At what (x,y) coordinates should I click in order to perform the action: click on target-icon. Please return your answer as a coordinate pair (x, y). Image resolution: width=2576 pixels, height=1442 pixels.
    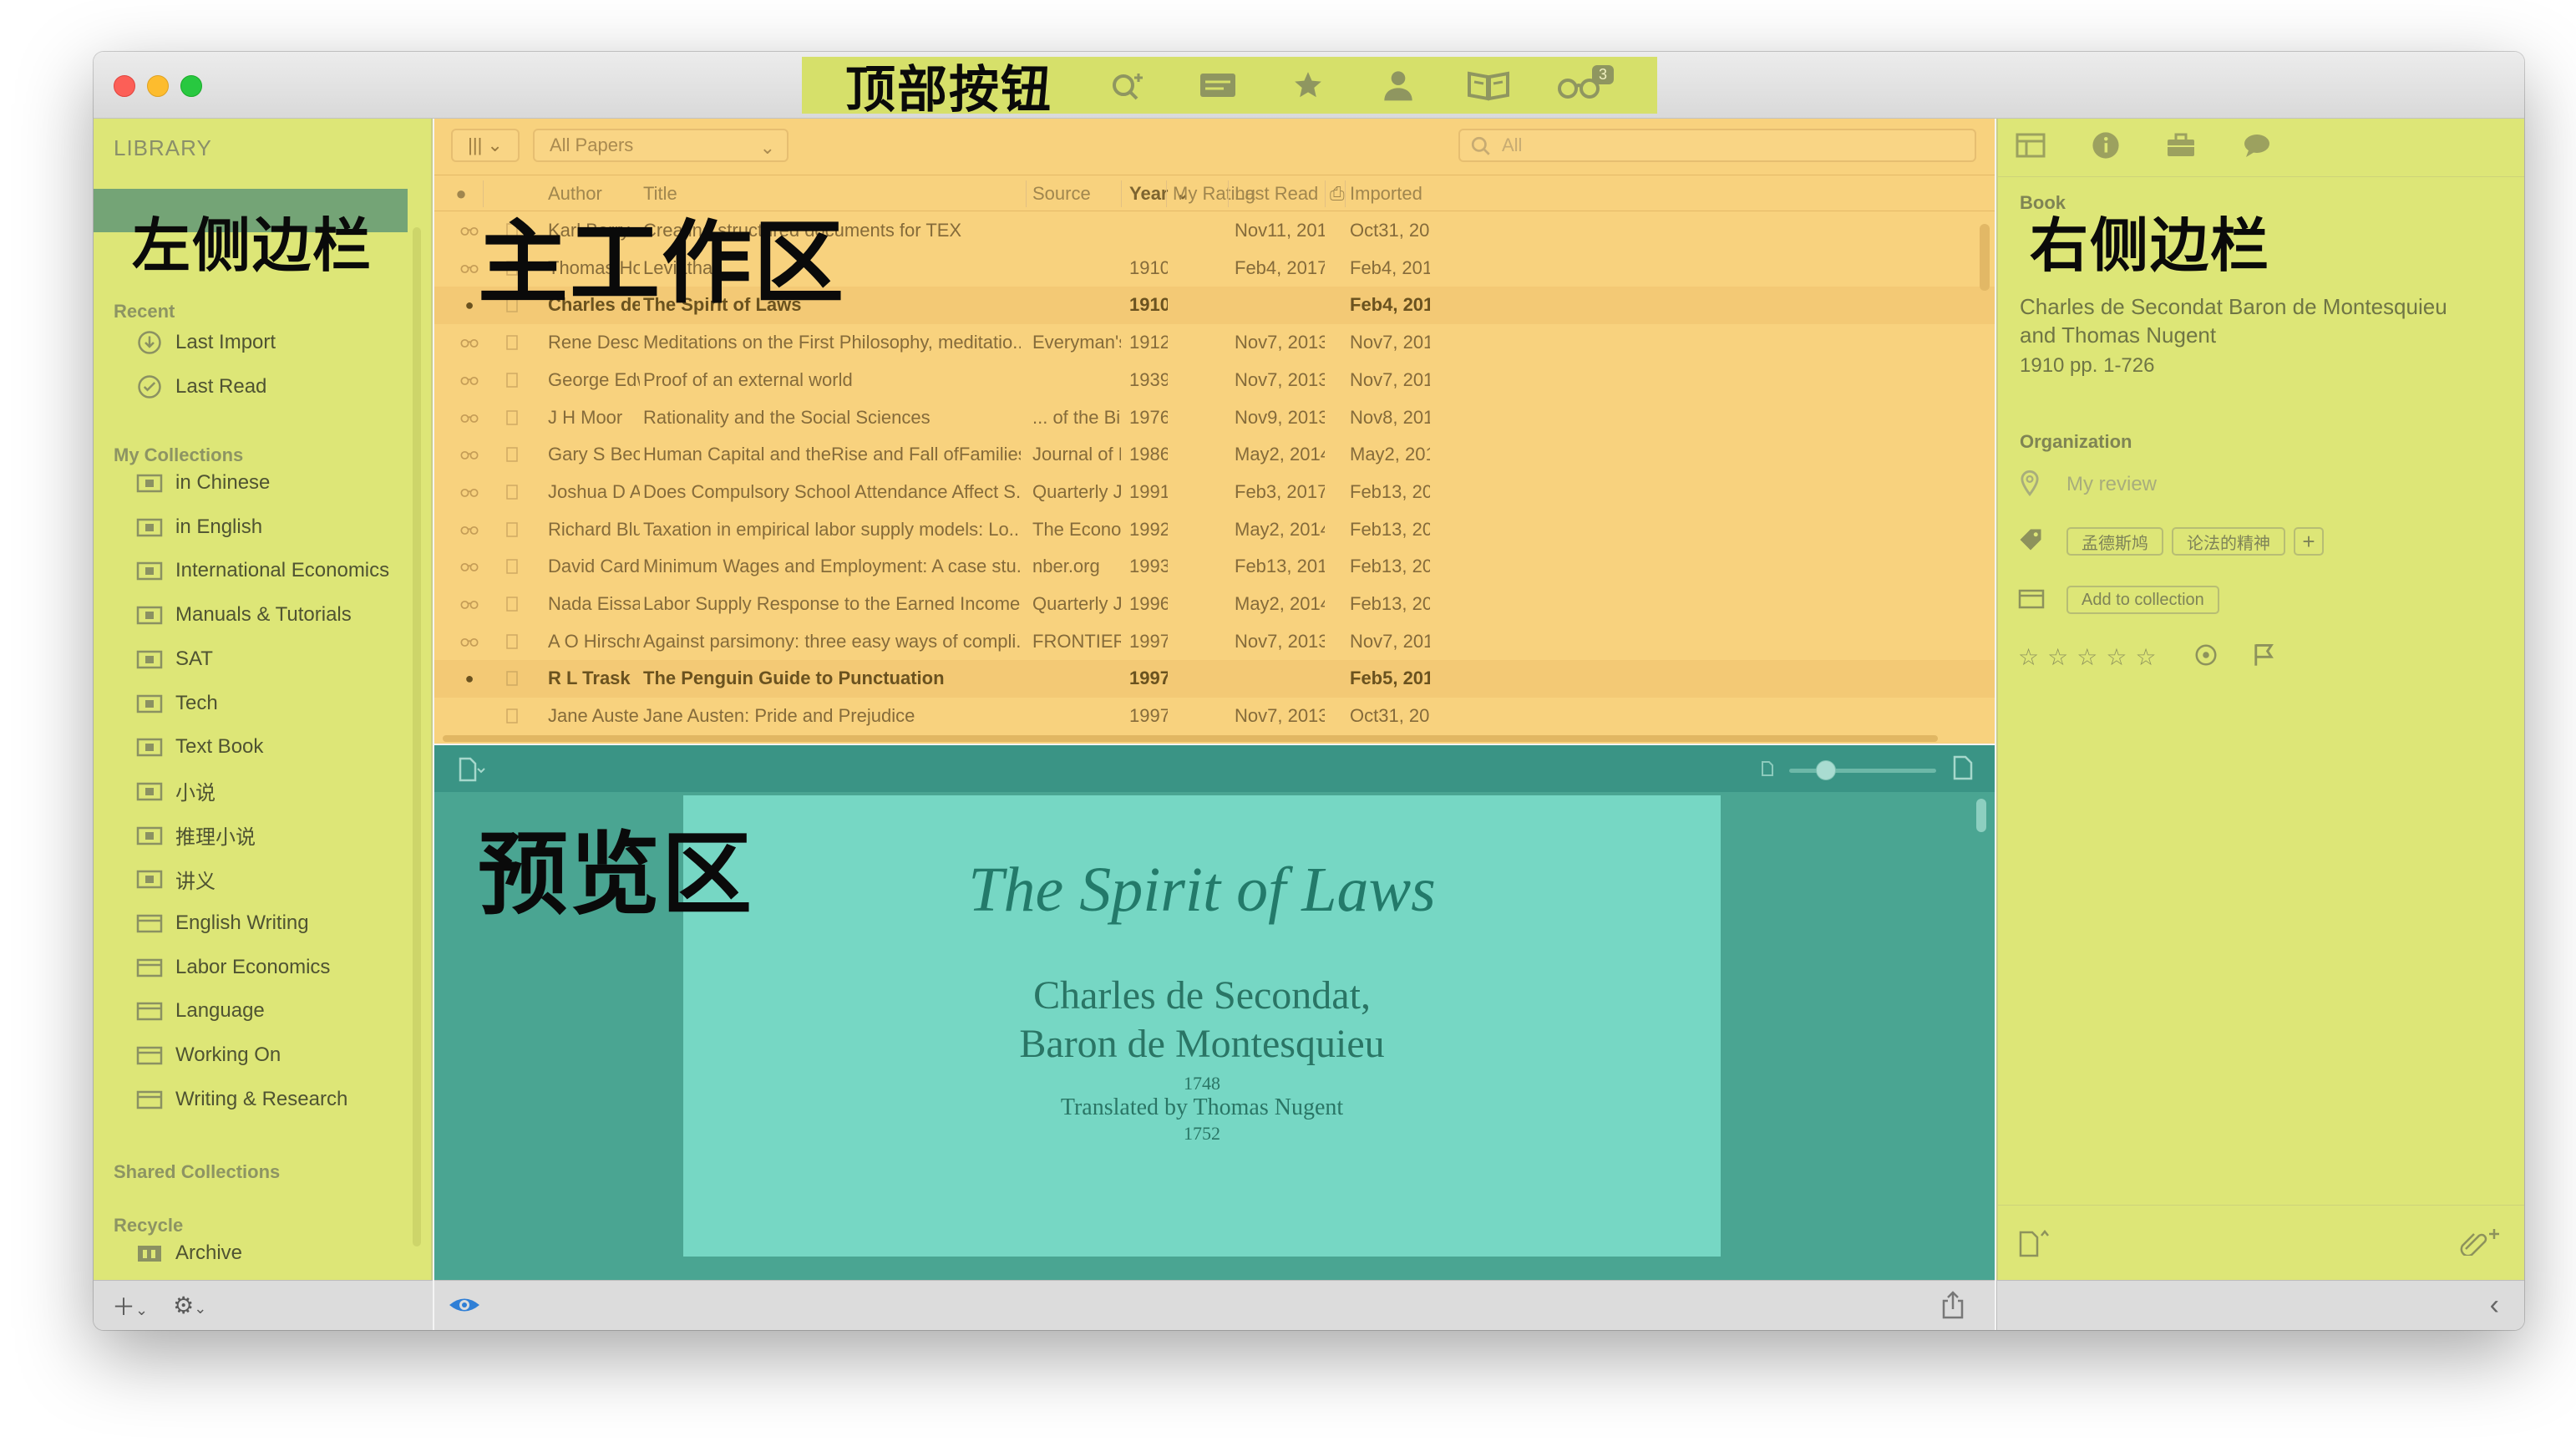
    Looking at the image, I should click on (2206, 657).